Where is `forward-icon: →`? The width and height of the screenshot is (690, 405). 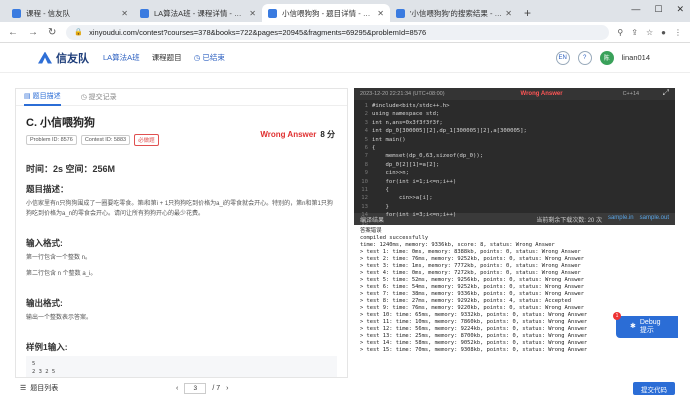 forward-icon: → is located at coordinates (33, 32).